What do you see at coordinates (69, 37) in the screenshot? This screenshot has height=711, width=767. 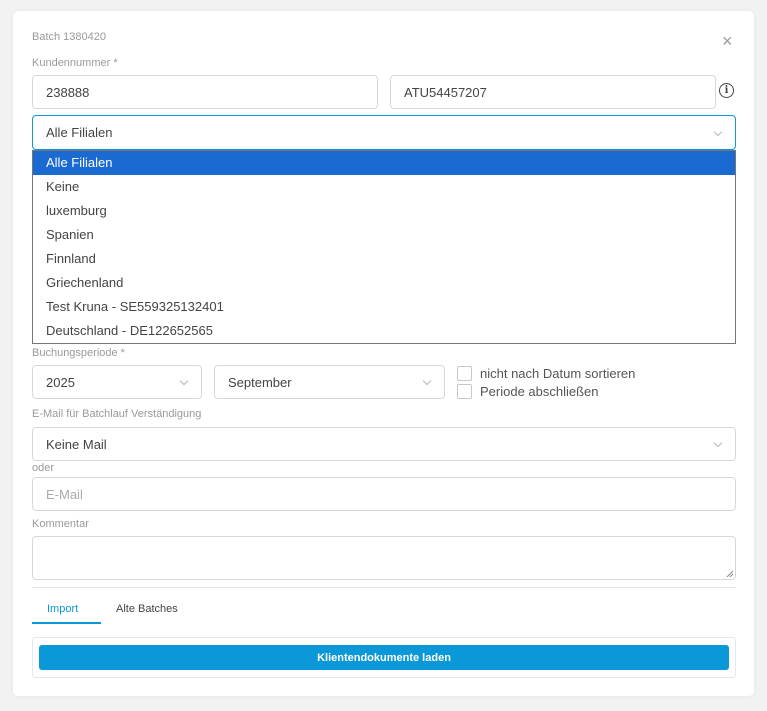 I see `batch-title: Batch 1380420` at bounding box center [69, 37].